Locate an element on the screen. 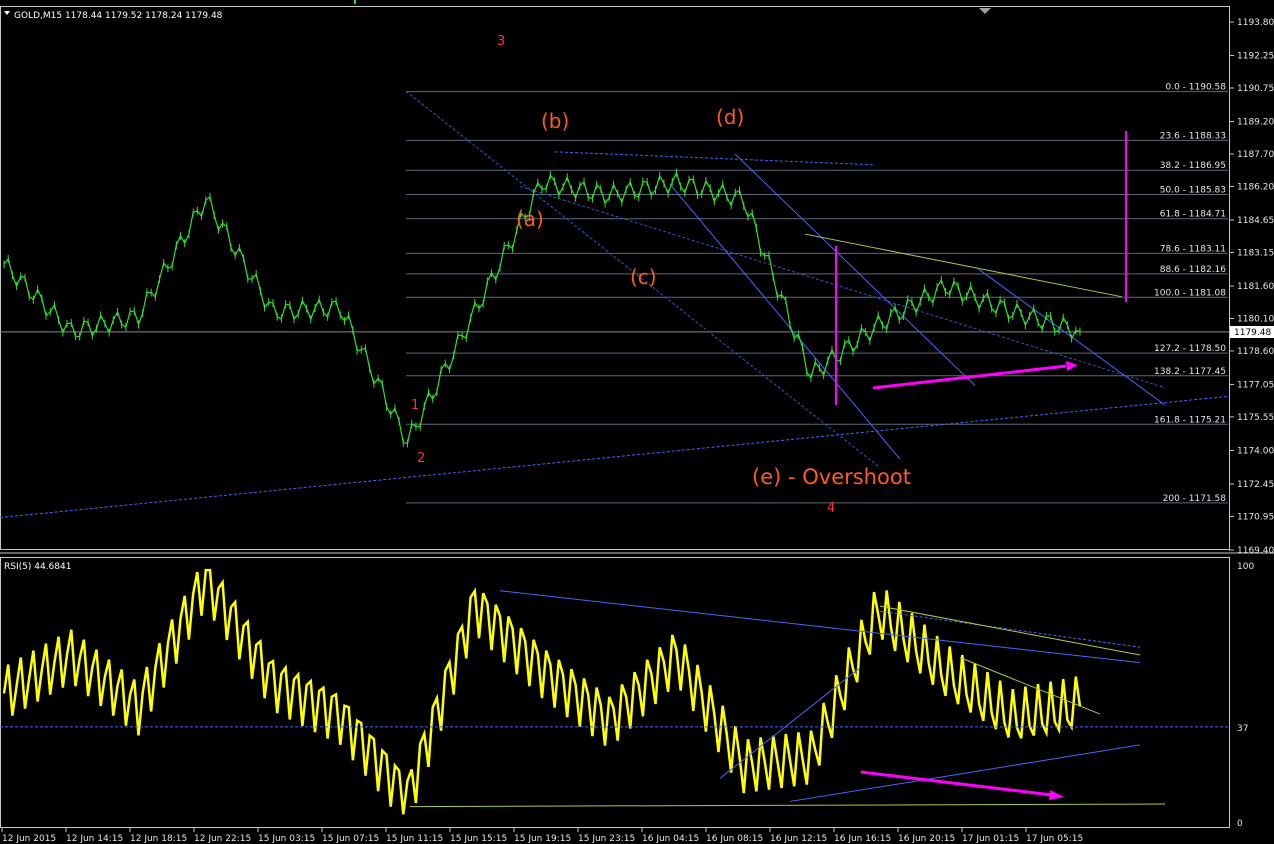  time-tick-label: 16 Jun 20:15 is located at coordinates (926, 839).